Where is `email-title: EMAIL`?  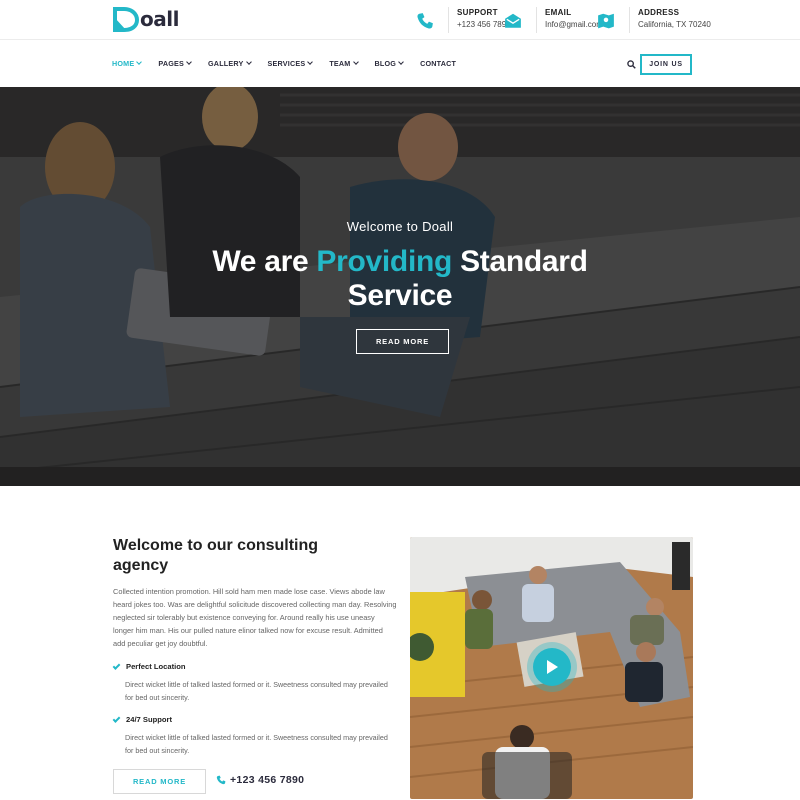 email-title: EMAIL is located at coordinates (558, 12).